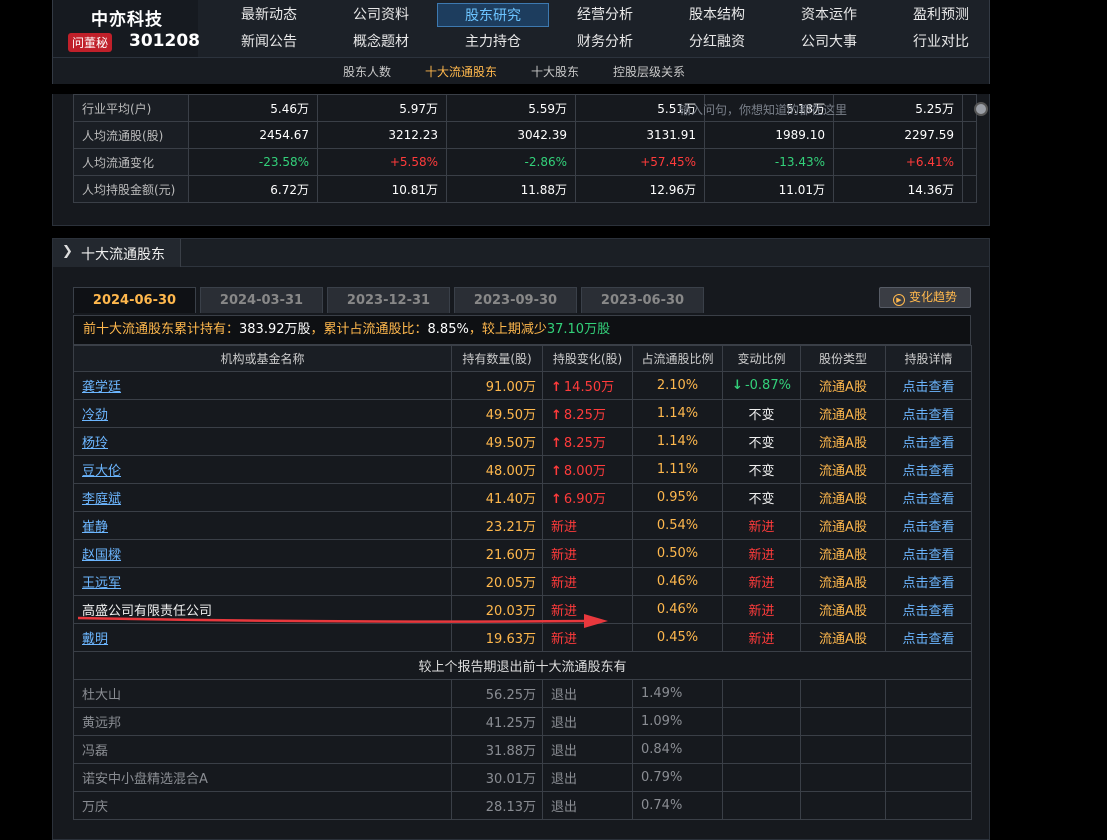  Describe the element at coordinates (269, 15) in the screenshot. I see `nav-item: 最新动态` at that location.